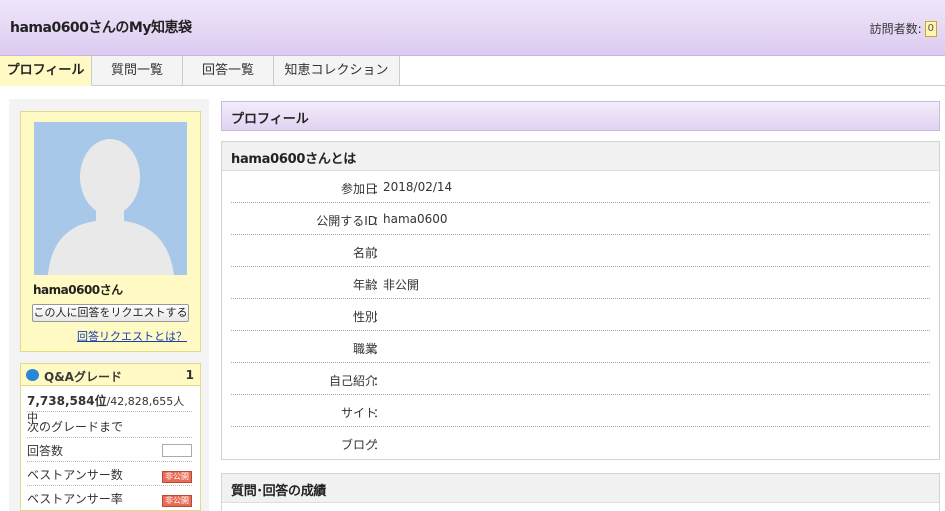 This screenshot has width=945, height=511. What do you see at coordinates (132, 336) in the screenshot?
I see `request-info-link: 回答リクエストとは？` at bounding box center [132, 336].